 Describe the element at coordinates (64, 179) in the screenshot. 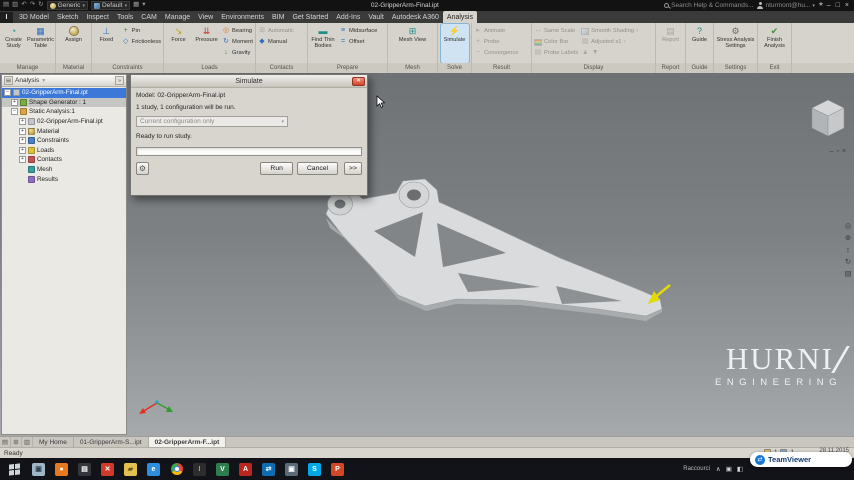

I see `tree-node-results: Results` at that location.